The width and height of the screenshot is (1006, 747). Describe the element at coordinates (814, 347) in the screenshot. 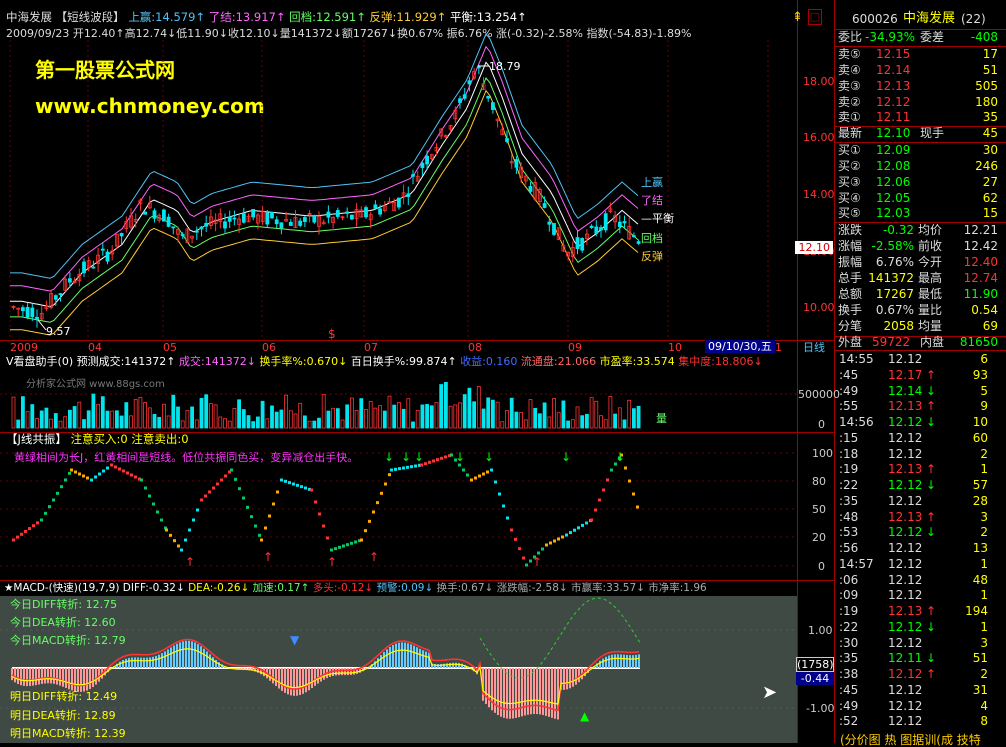

I see `period-label: 日线` at that location.